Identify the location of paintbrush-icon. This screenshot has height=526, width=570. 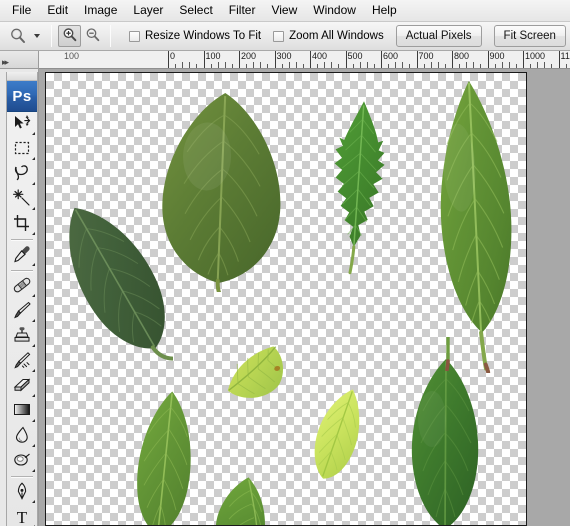
(22, 311).